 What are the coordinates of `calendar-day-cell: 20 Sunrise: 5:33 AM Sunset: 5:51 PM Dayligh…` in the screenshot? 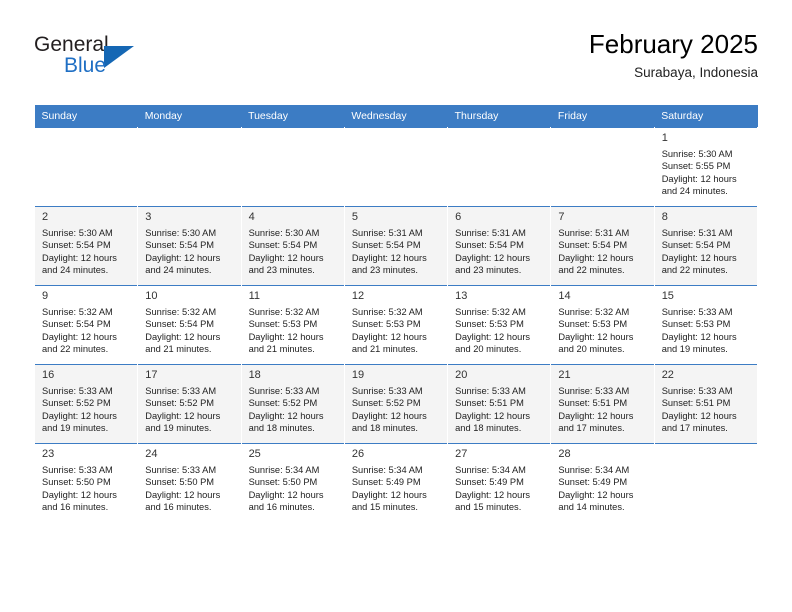 It's located at (499, 404).